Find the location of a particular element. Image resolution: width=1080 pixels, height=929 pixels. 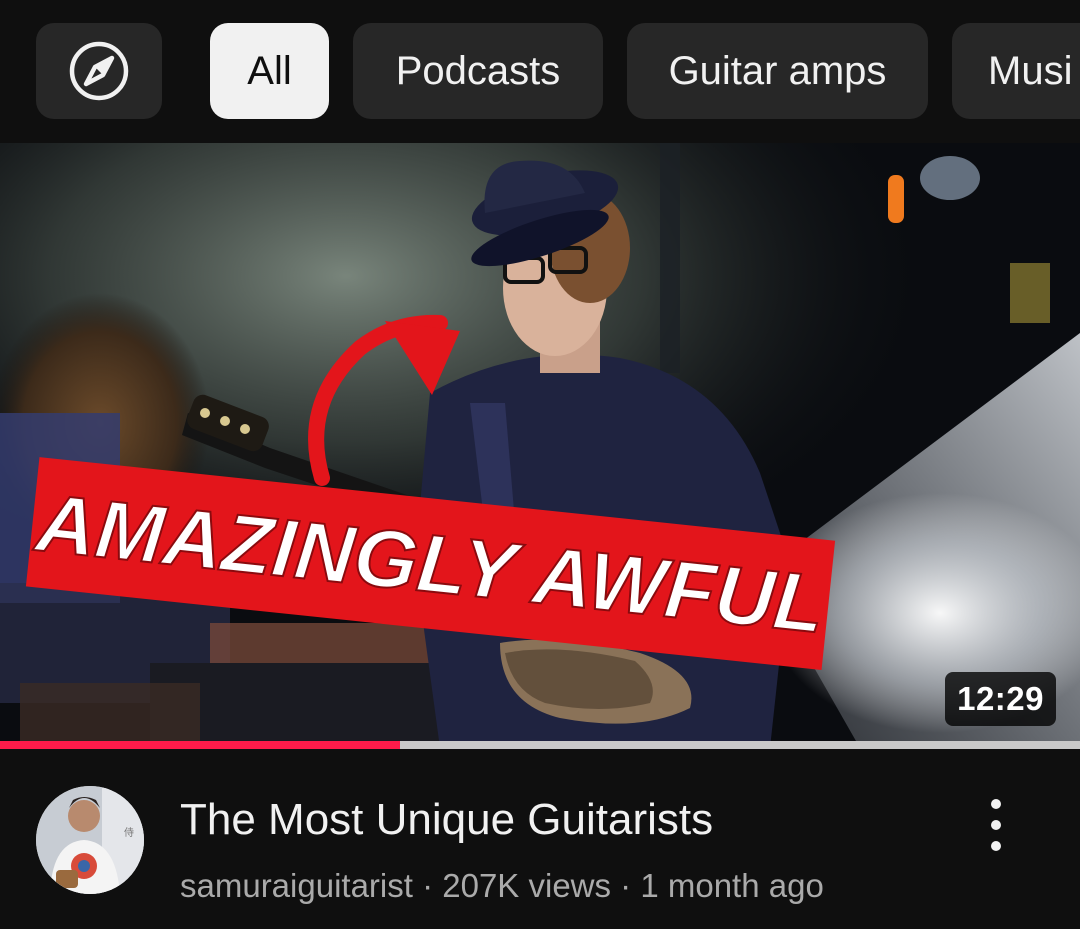

avatar-image: 侍 is located at coordinates (90, 840).